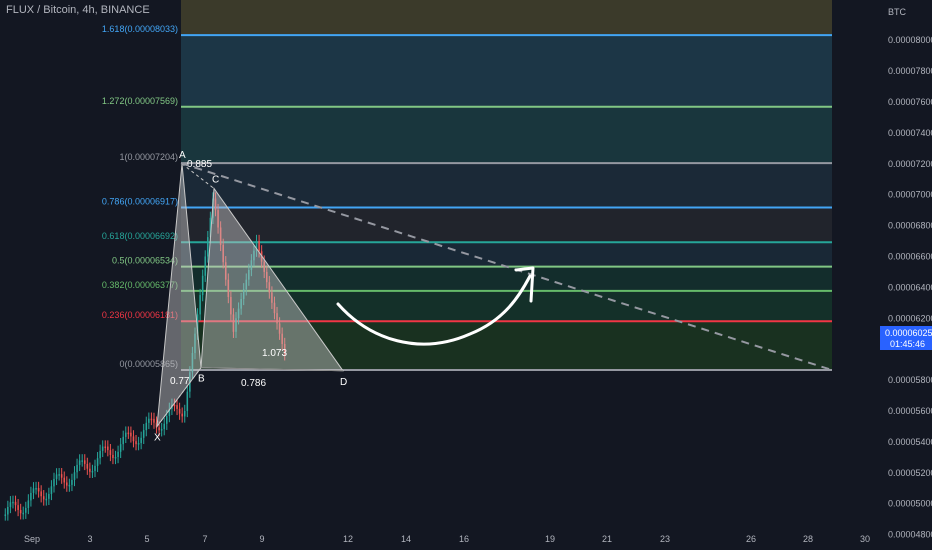  Describe the element at coordinates (897, 12) in the screenshot. I see `axis-currency: BTC` at that location.